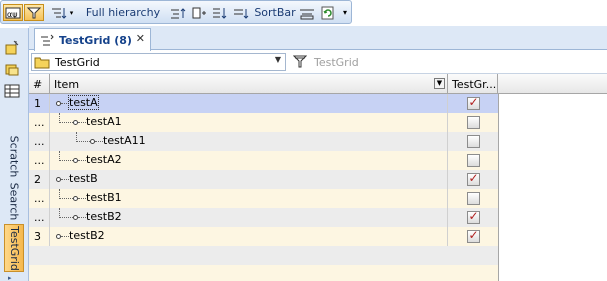  I want to click on row-number: 1, so click(39, 103).